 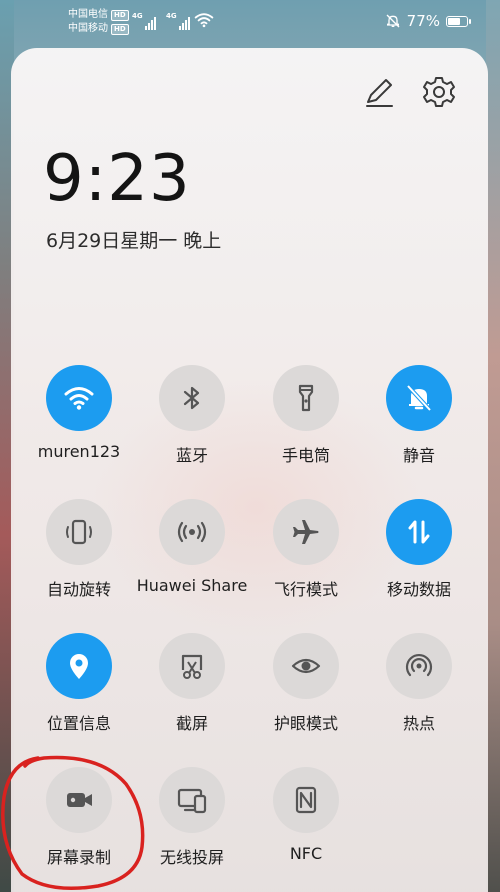 I want to click on location-icon, so click(x=79, y=666).